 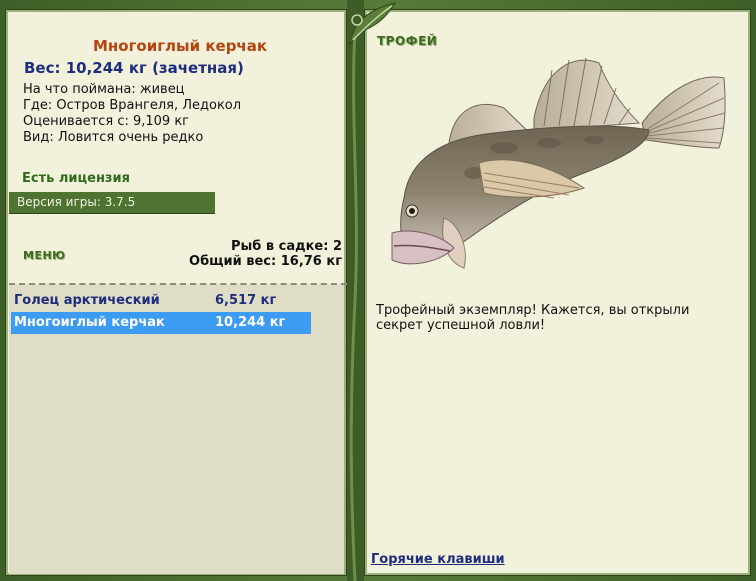 I want to click on rarity-info: Вид: Ловится очень редко, so click(x=113, y=137).